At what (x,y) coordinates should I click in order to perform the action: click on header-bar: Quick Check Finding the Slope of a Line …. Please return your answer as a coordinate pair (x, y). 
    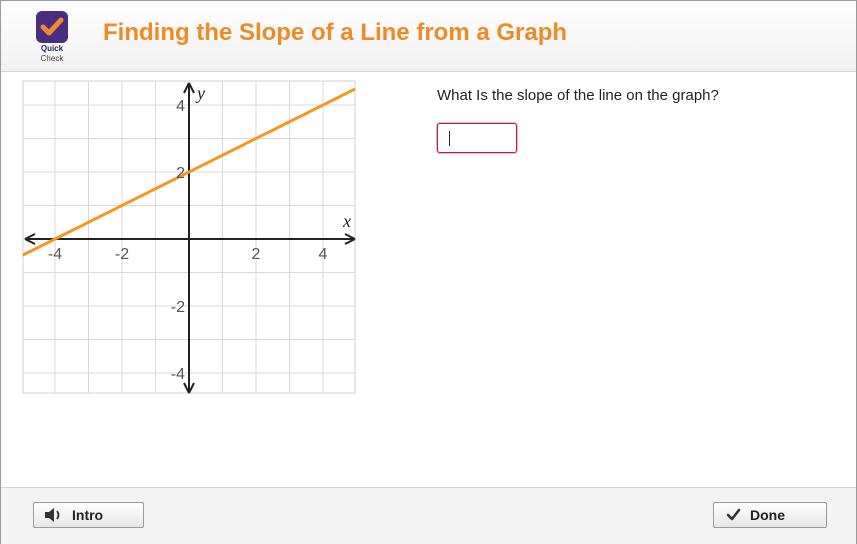
    Looking at the image, I should click on (428, 36).